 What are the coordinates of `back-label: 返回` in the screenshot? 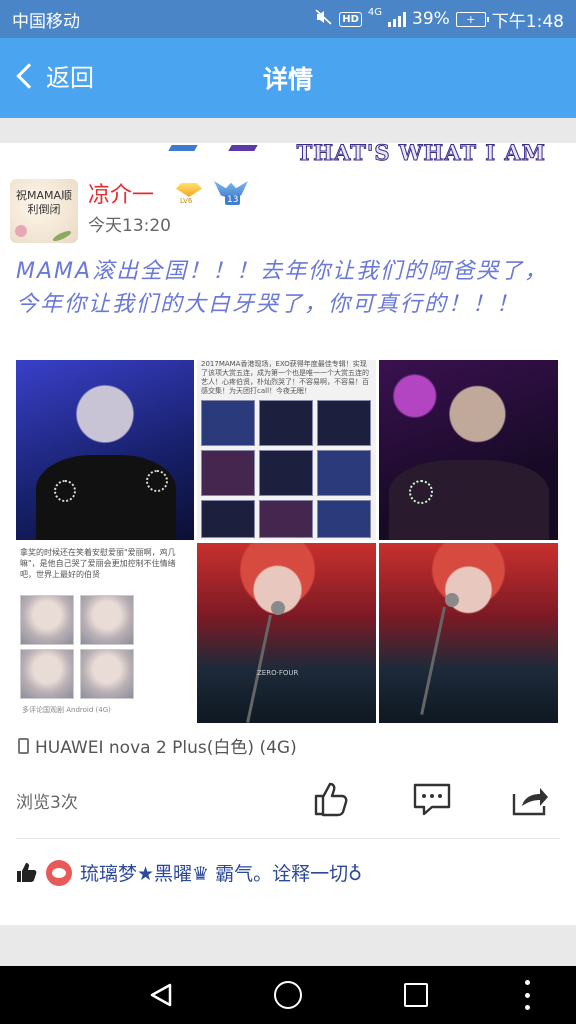 It's located at (70, 78).